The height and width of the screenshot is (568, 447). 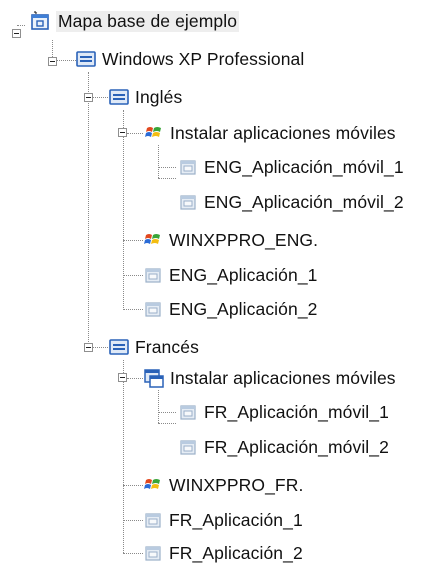 I want to click on collapse-toggle-ingles, so click(x=88, y=97).